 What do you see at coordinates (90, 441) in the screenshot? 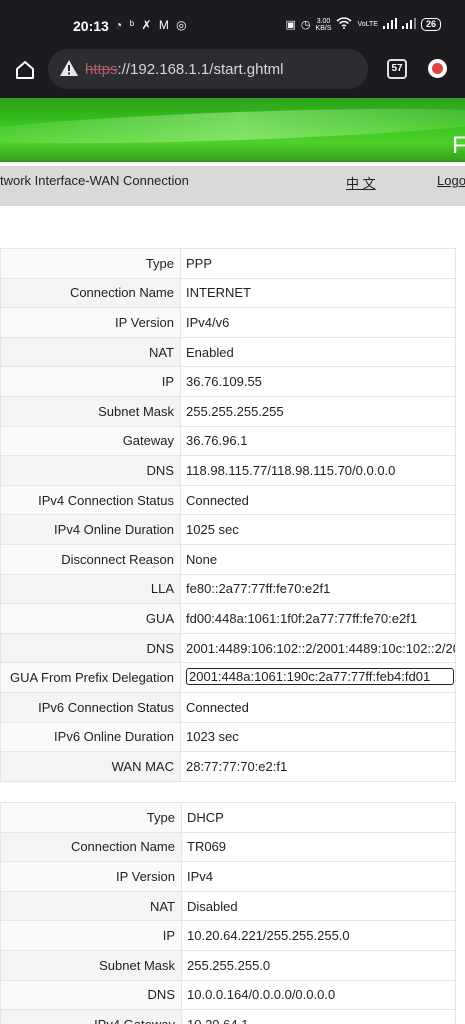
I see `field-label: Gateway` at bounding box center [90, 441].